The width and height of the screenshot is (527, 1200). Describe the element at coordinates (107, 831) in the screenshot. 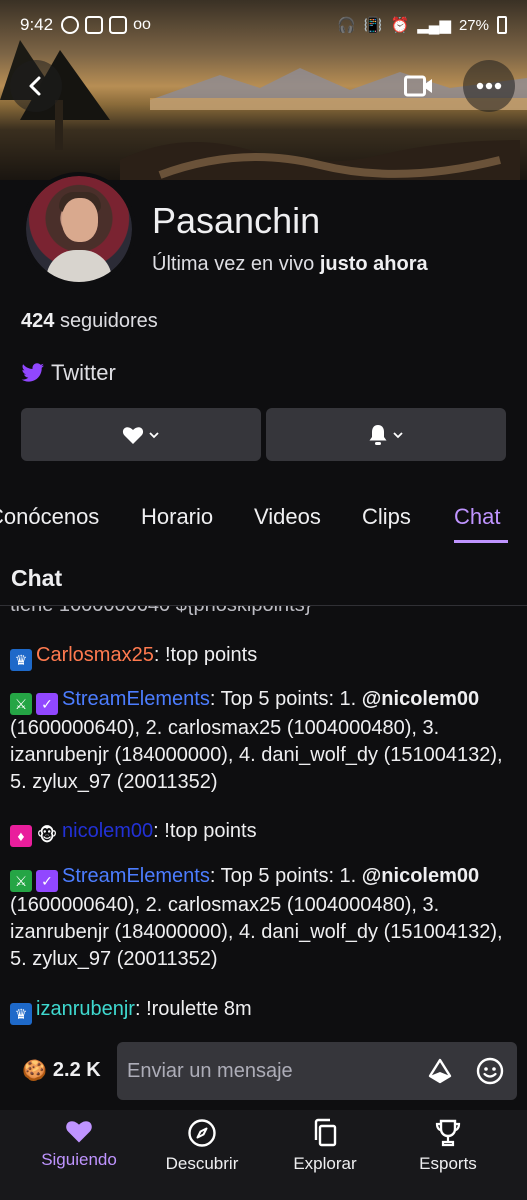

I see `chat-username: nicolem00` at that location.